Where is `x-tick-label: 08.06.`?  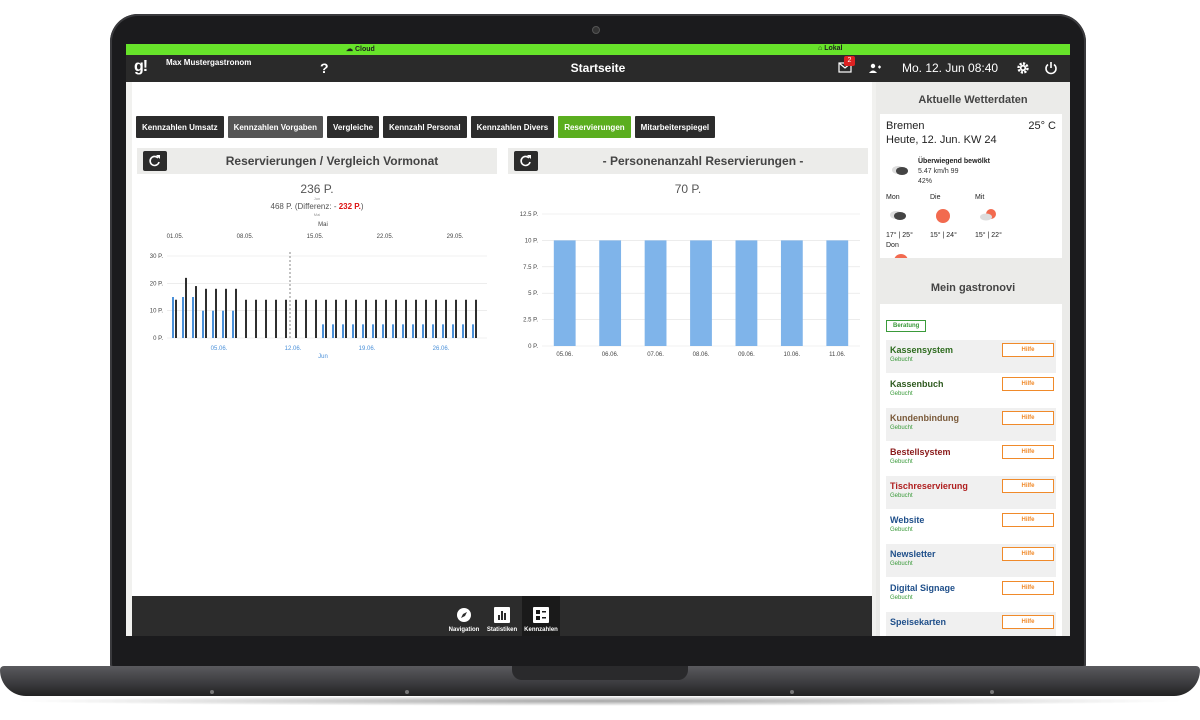
x-tick-label: 08.06. is located at coordinates (701, 354).